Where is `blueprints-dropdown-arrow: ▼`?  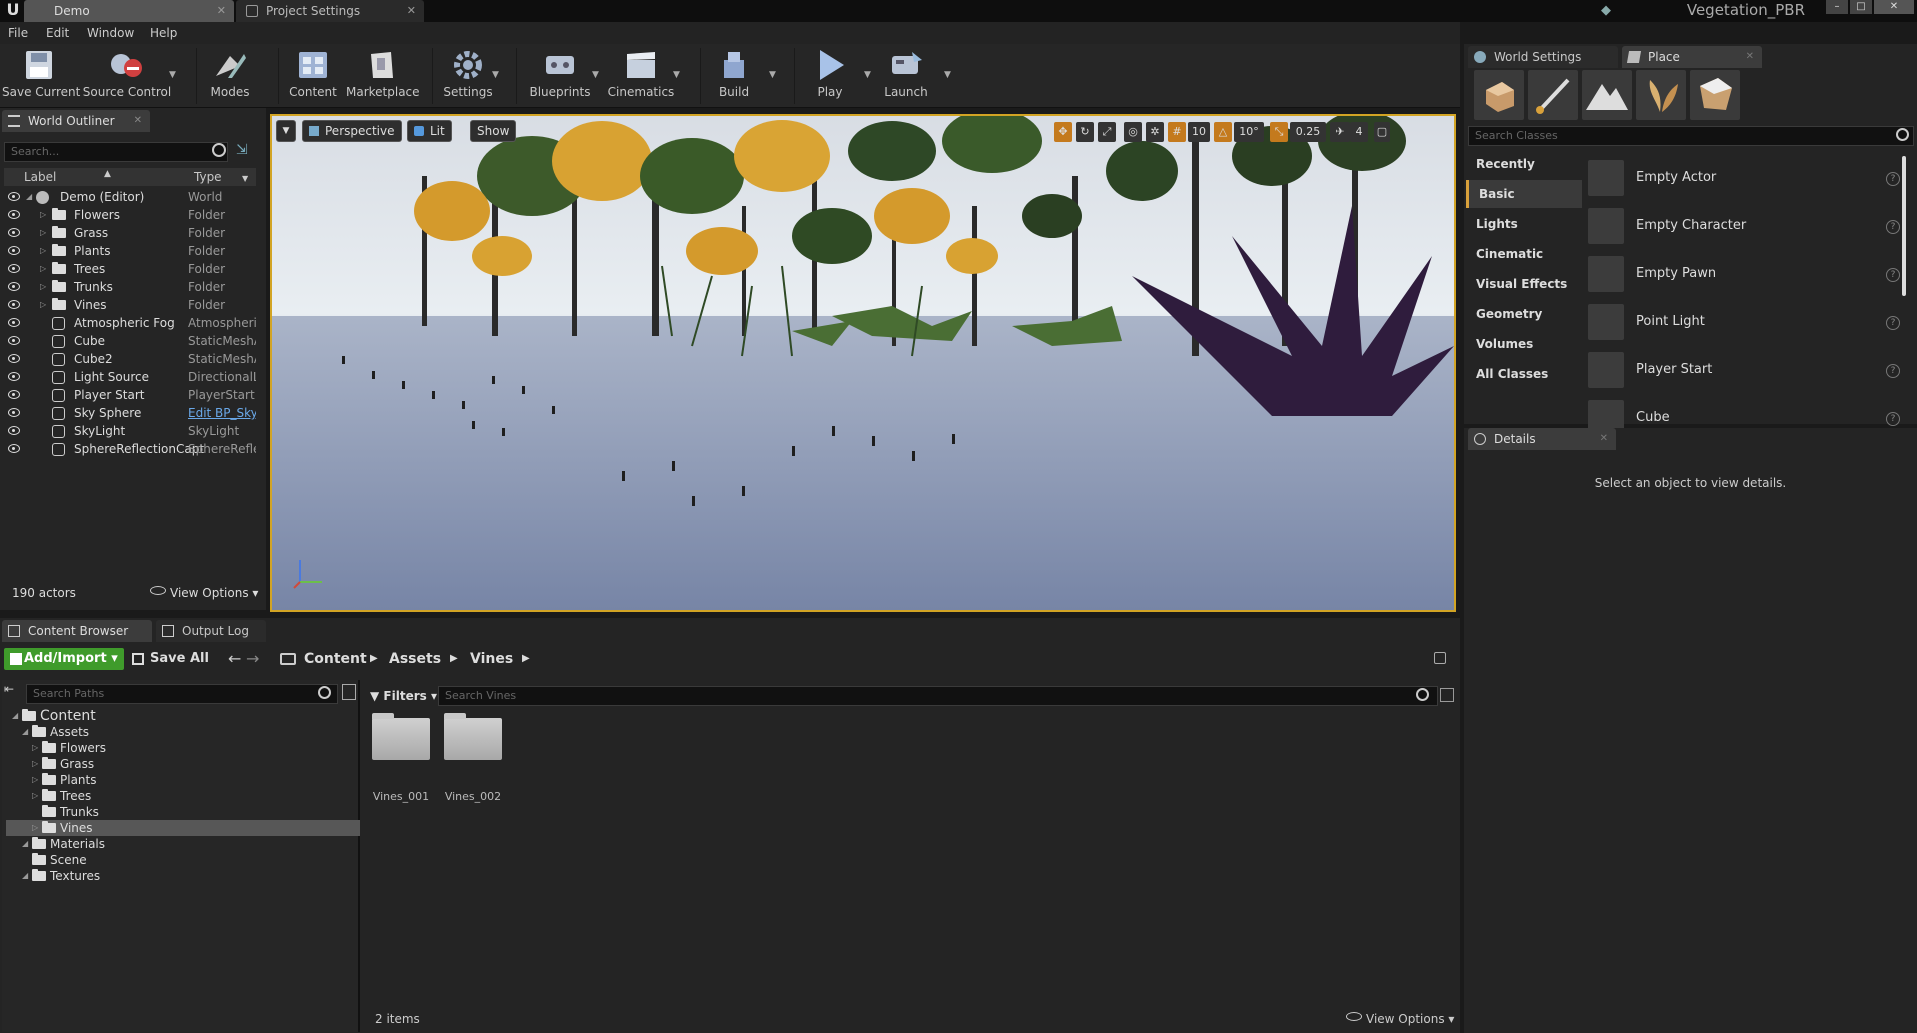 blueprints-dropdown-arrow: ▼ is located at coordinates (595, 75).